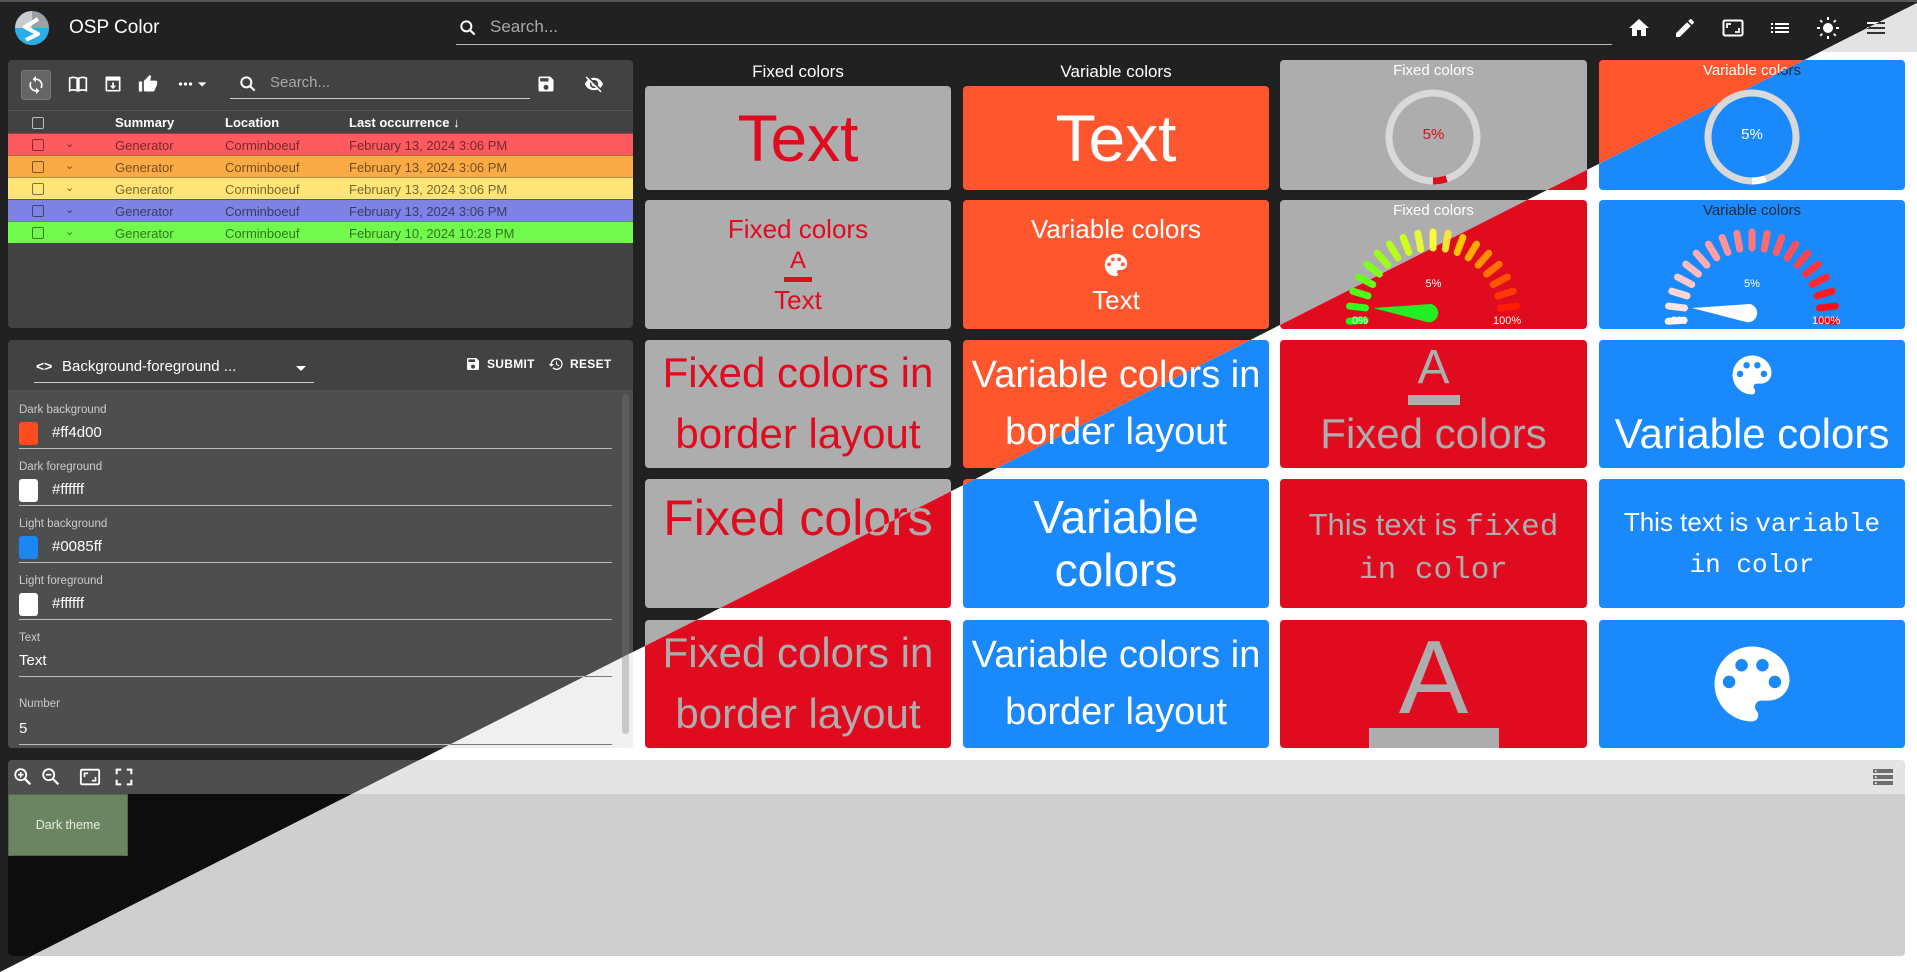 The height and width of the screenshot is (972, 1917). What do you see at coordinates (798, 71) in the screenshot?
I see `column-title-fixed: Fixed colors` at bounding box center [798, 71].